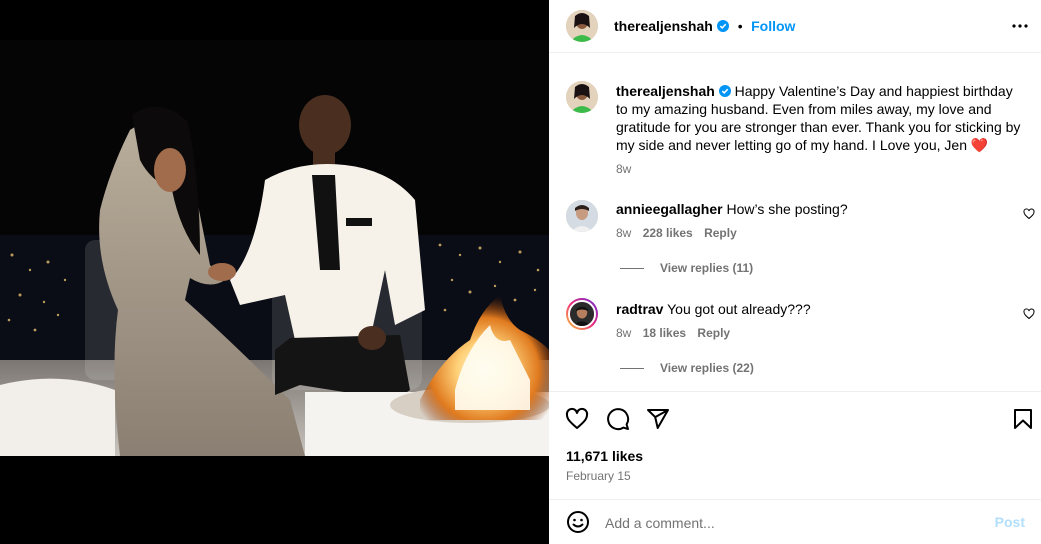 This screenshot has width=1041, height=544. What do you see at coordinates (665, 91) in the screenshot?
I see `caption-username: therealjenshah` at bounding box center [665, 91].